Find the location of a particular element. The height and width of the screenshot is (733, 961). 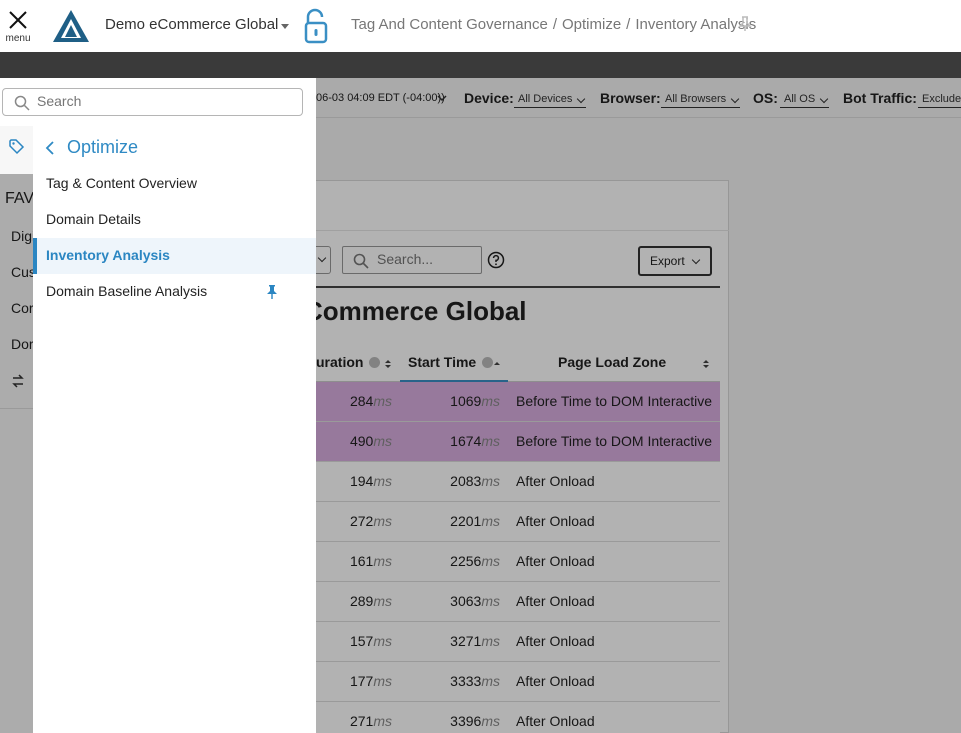

drawer-search is located at coordinates (152, 102).